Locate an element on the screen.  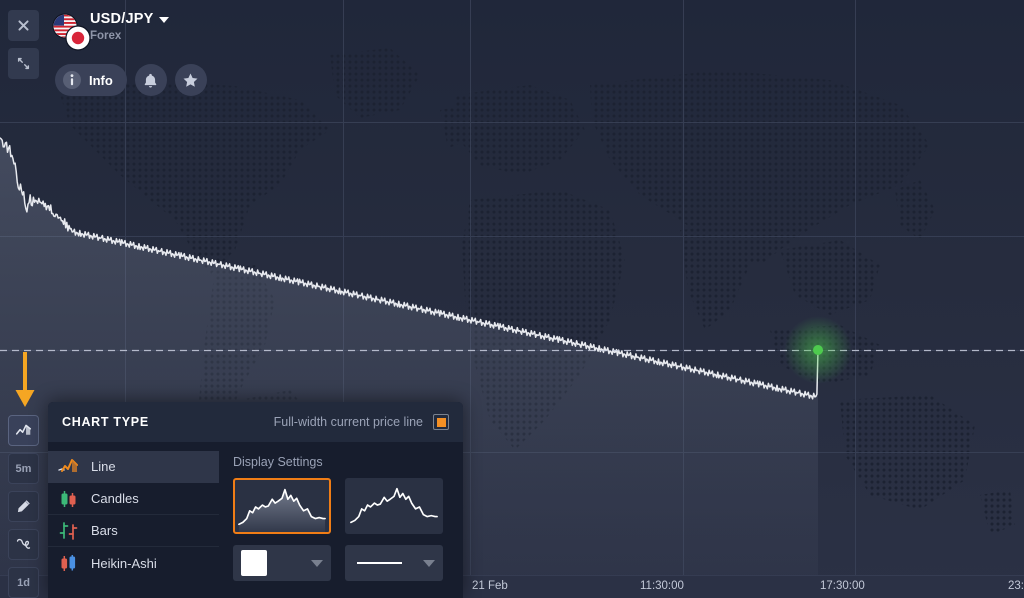
instrument-actions: Info is located at coordinates (131, 80).